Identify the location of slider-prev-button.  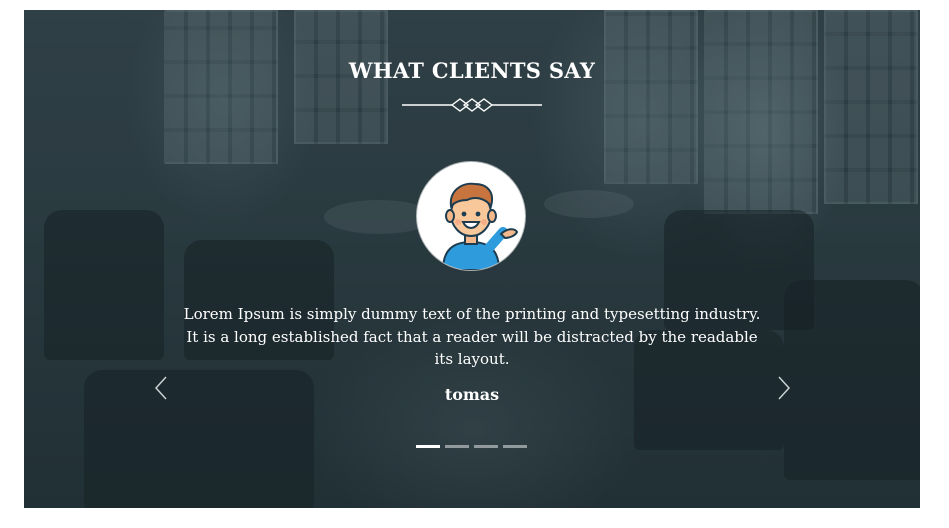
(162, 388).